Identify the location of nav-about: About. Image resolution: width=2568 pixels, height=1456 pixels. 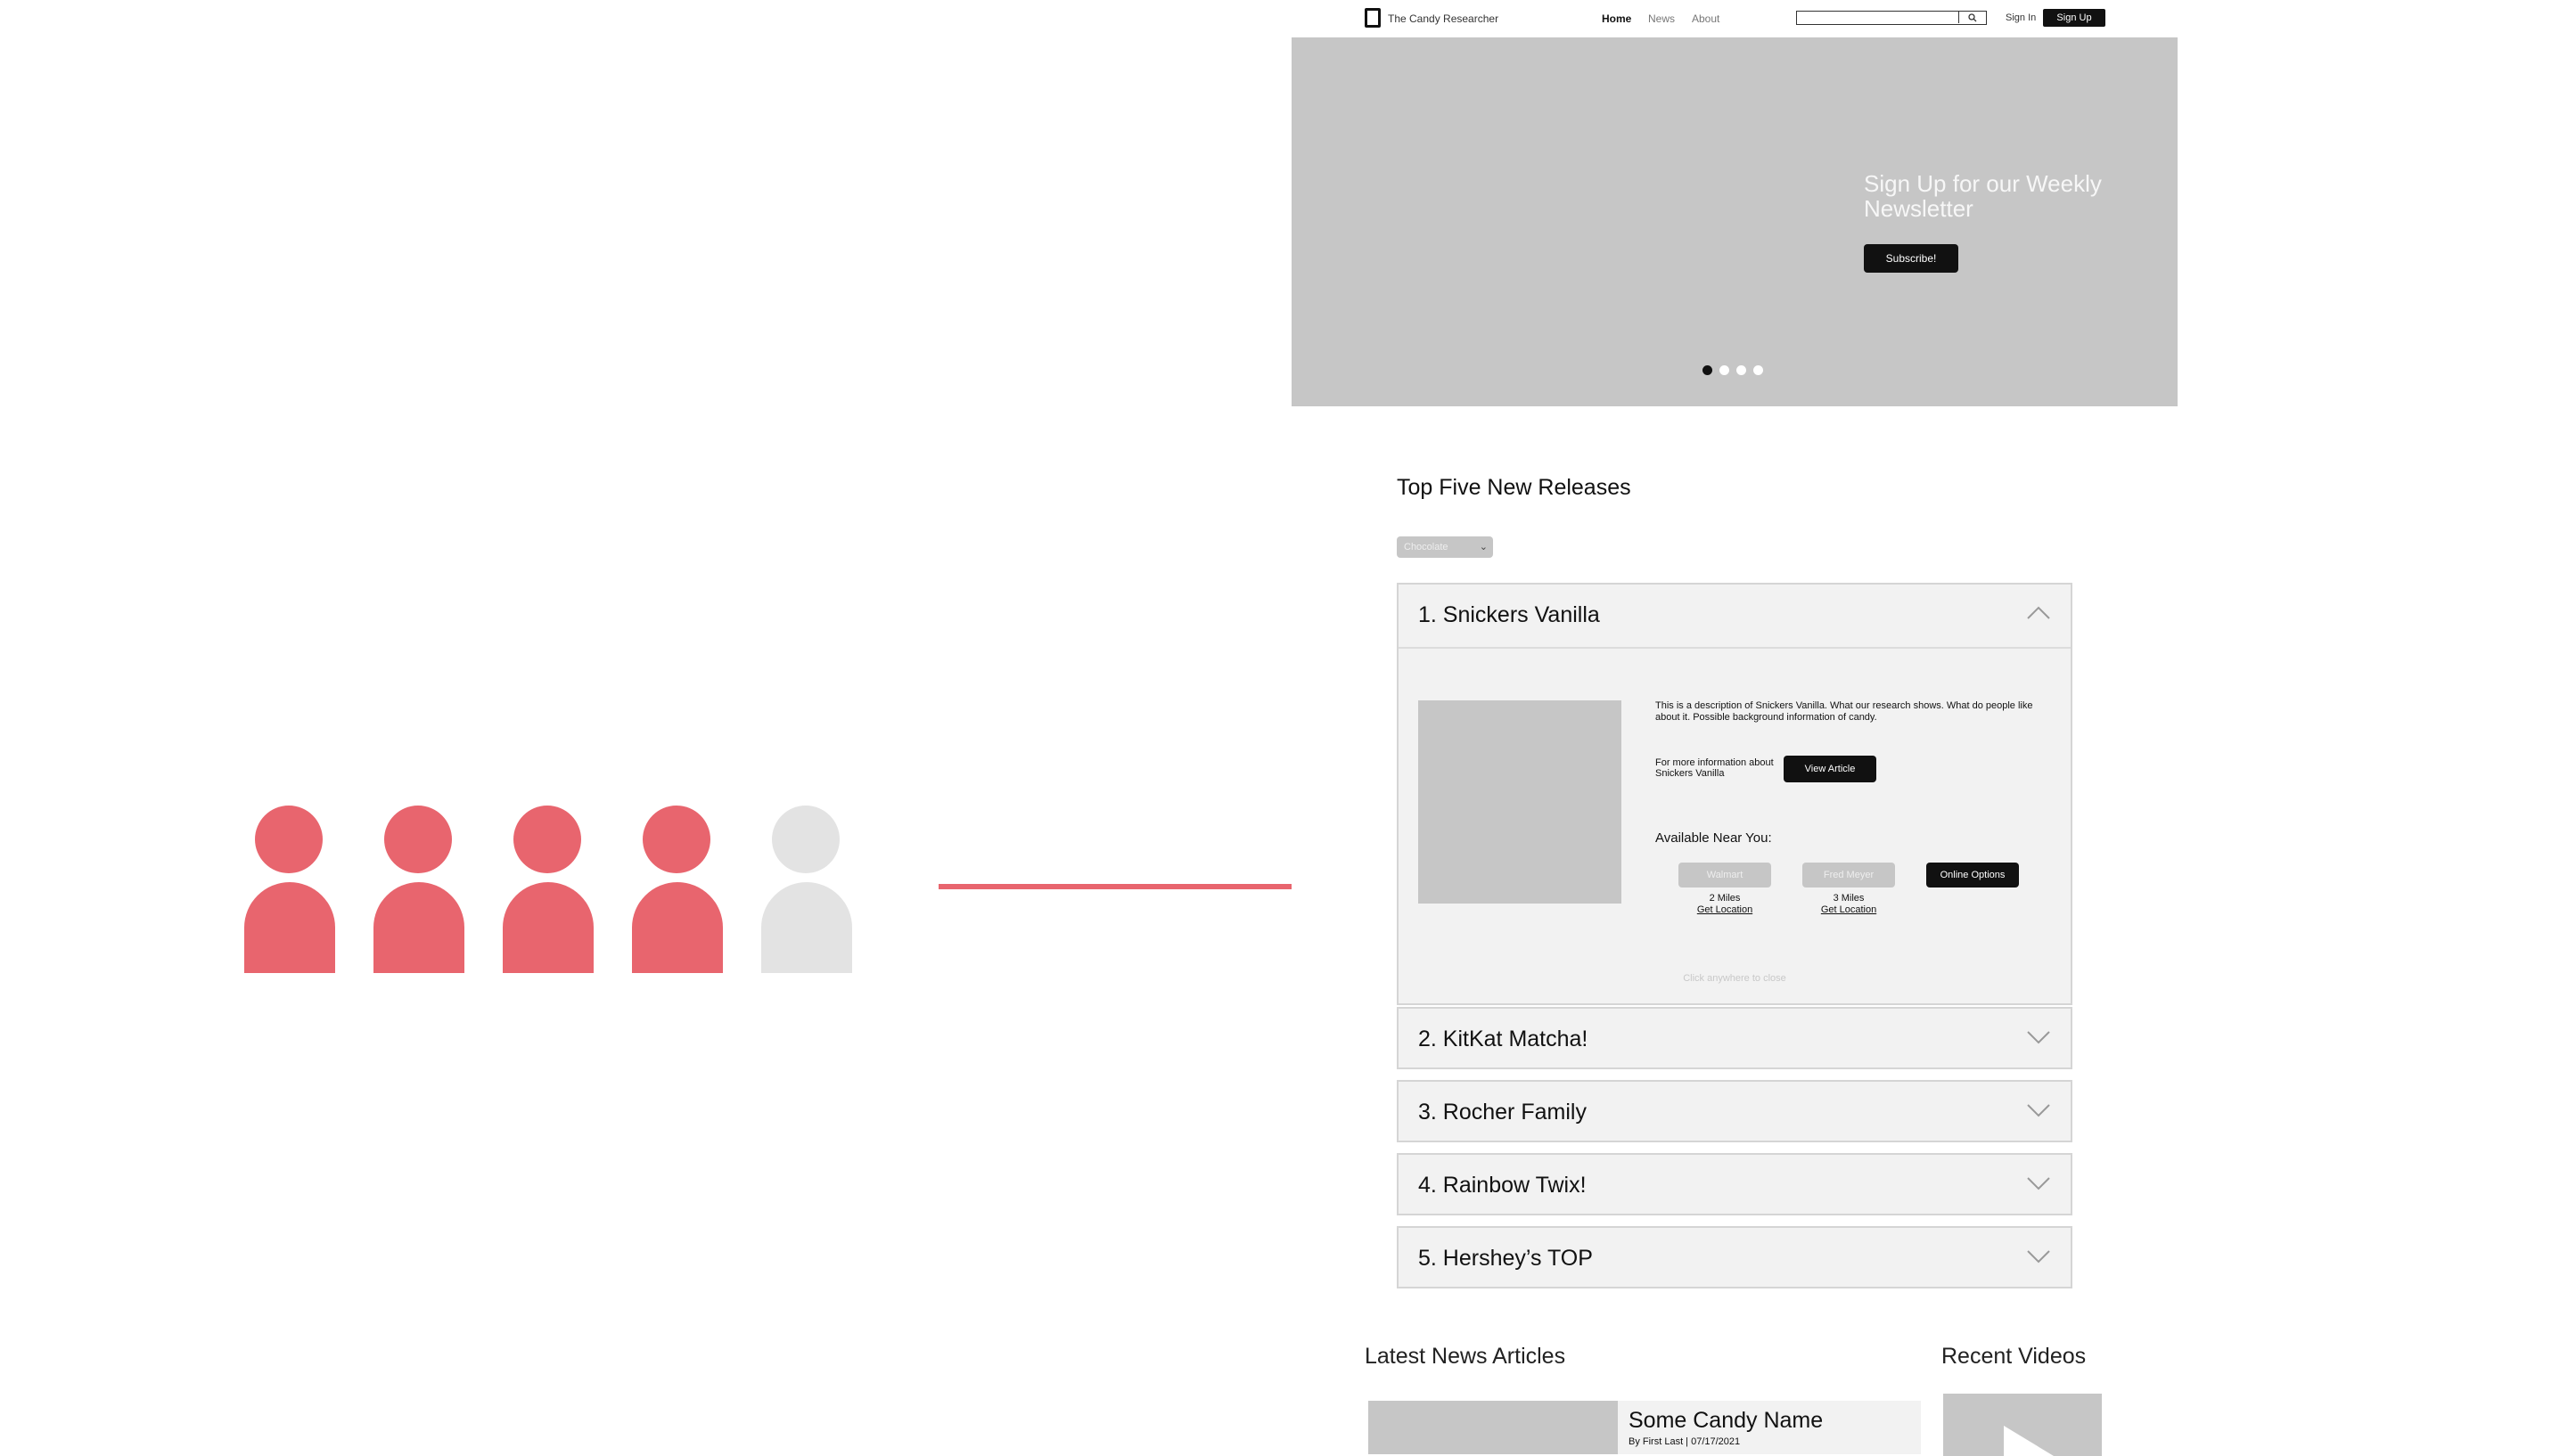
(1706, 18).